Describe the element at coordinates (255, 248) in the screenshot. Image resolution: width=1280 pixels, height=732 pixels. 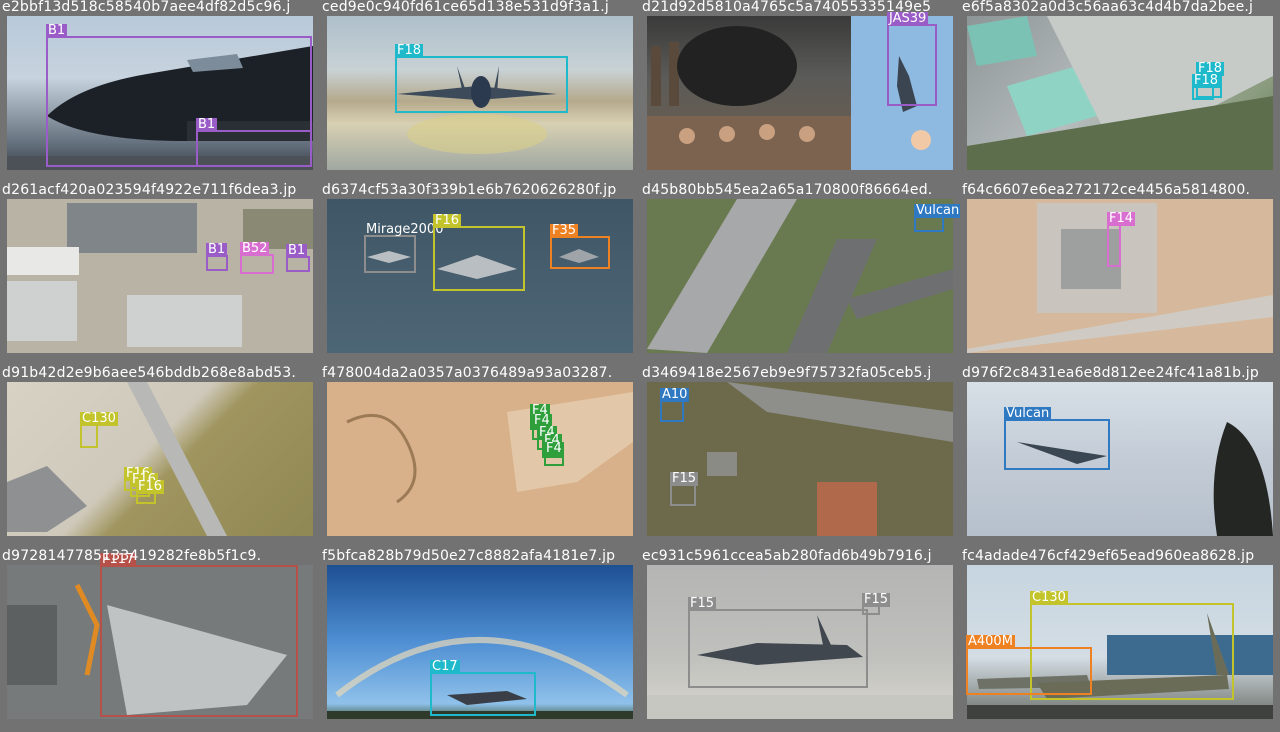
I see `detection-label: B52` at that location.